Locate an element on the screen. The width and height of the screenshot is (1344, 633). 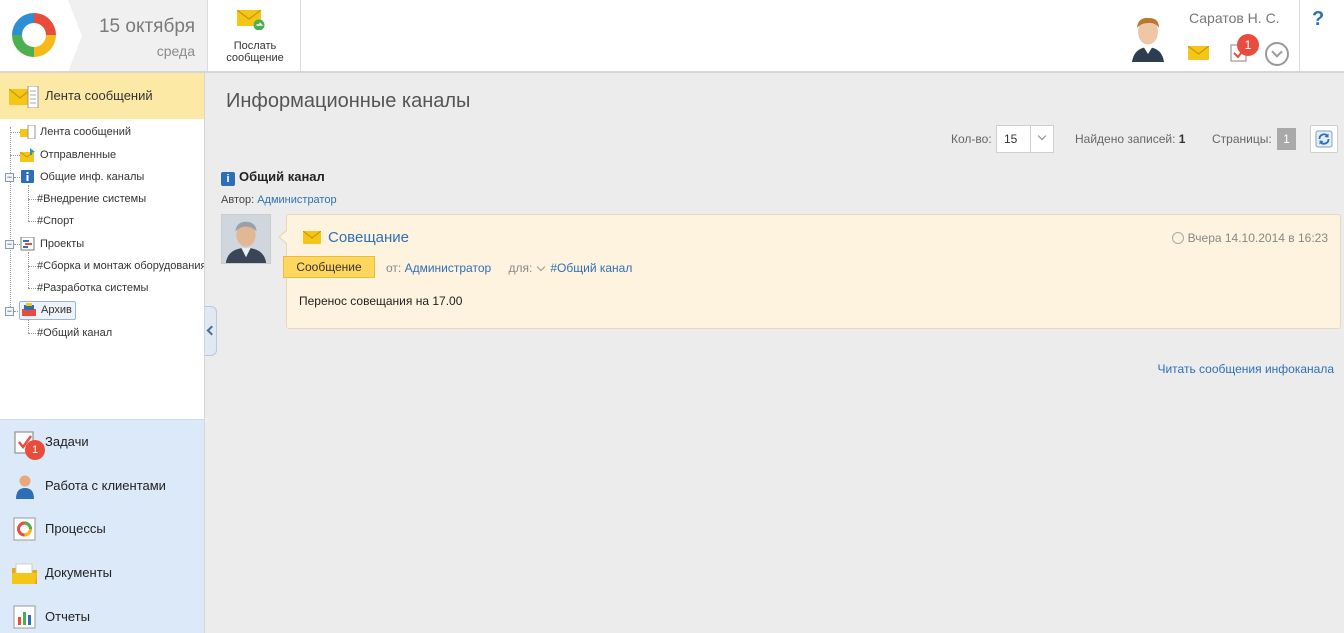
to-label: для: is located at coordinates (520, 268).